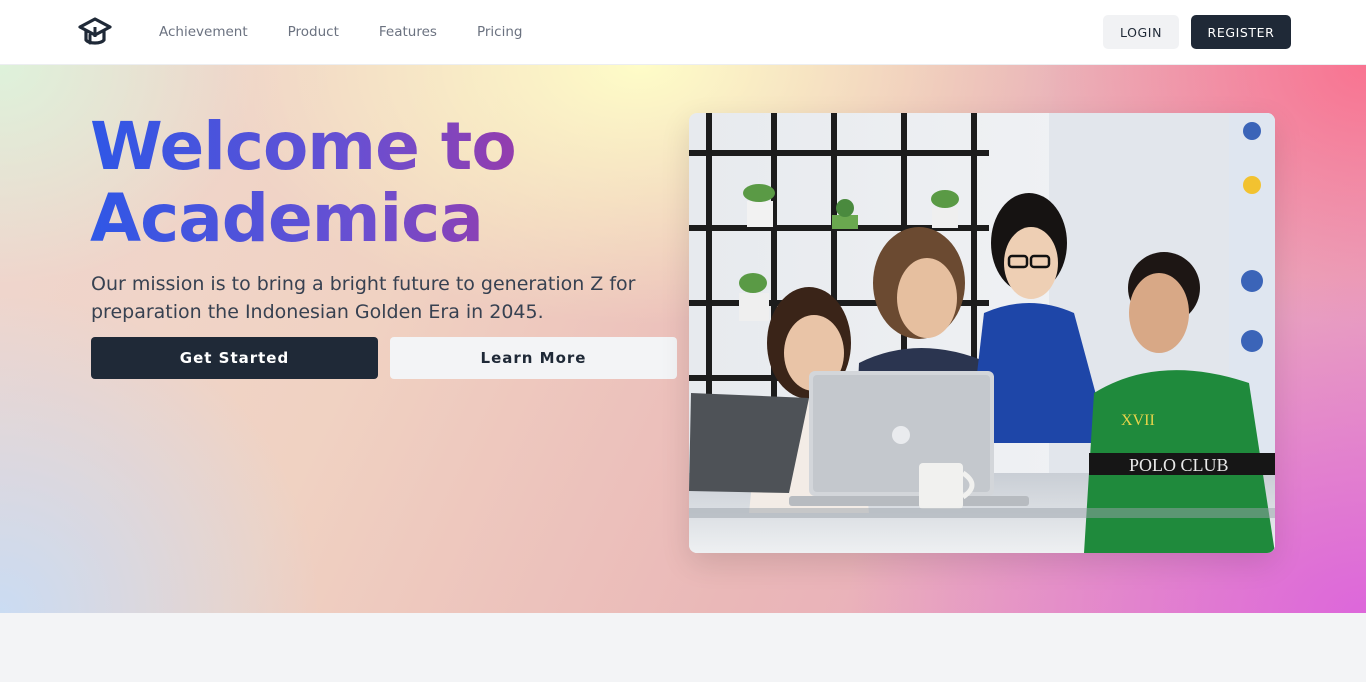 This screenshot has height=682, width=1366. Describe the element at coordinates (1241, 32) in the screenshot. I see `register-button: REGISTER` at that location.